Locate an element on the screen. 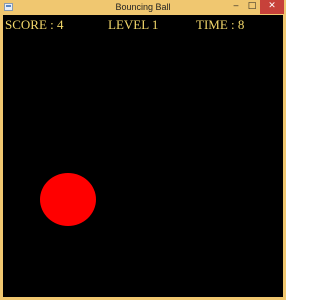  title-bar: Bouncing Ball ‒ □ ✕ is located at coordinates (143, 7).